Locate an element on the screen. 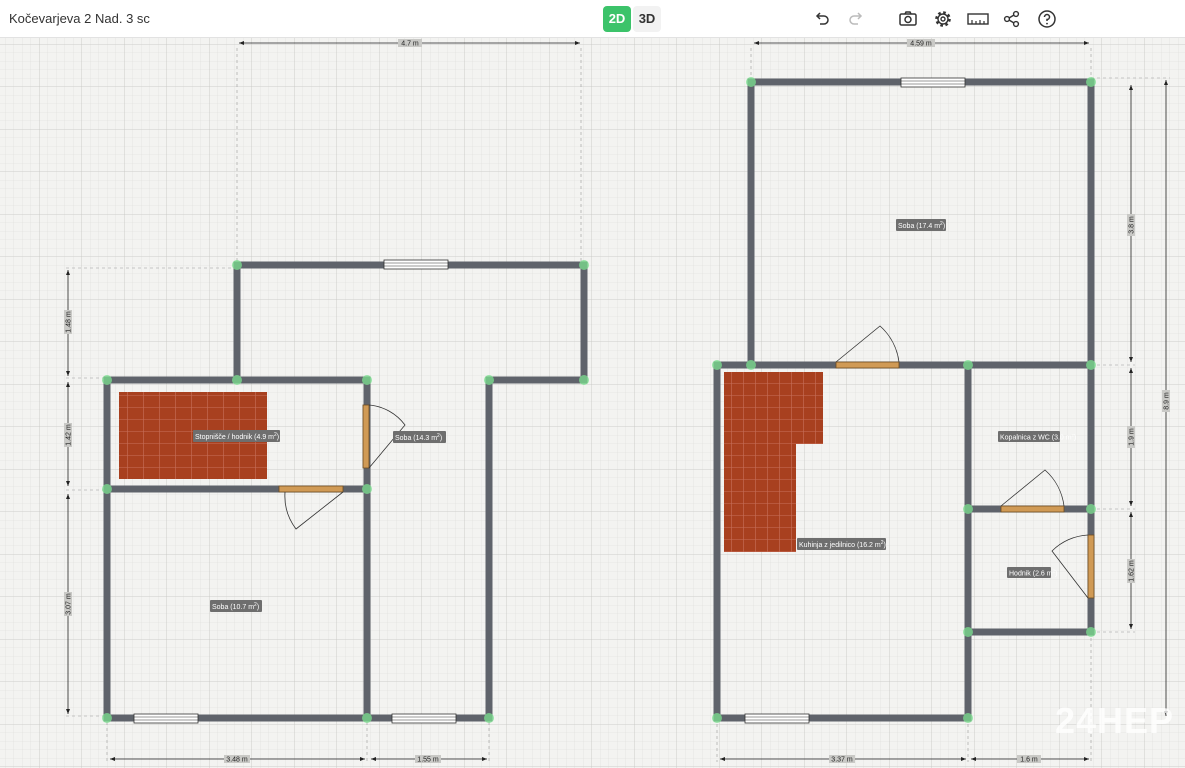 This screenshot has height=768, width=1185. dimension-label: 3.07 m is located at coordinates (68, 604).